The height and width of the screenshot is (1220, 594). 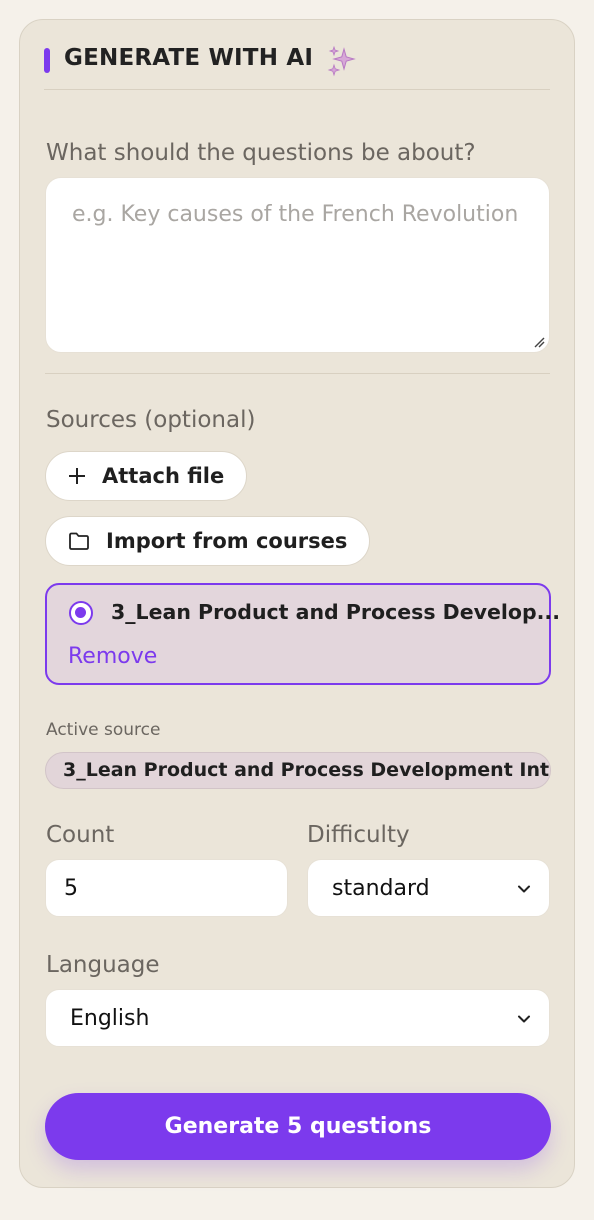 What do you see at coordinates (297, 265) in the screenshot?
I see `prompt-textarea: e.g. Key causes of the French Revolution` at bounding box center [297, 265].